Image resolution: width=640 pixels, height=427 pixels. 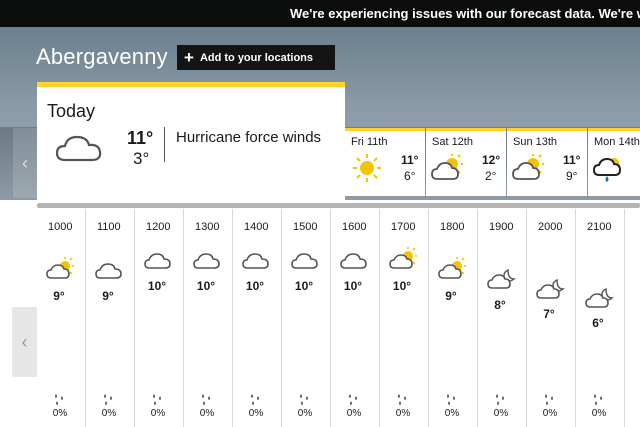 I want to click on plus-icon: +, so click(x=189, y=57).